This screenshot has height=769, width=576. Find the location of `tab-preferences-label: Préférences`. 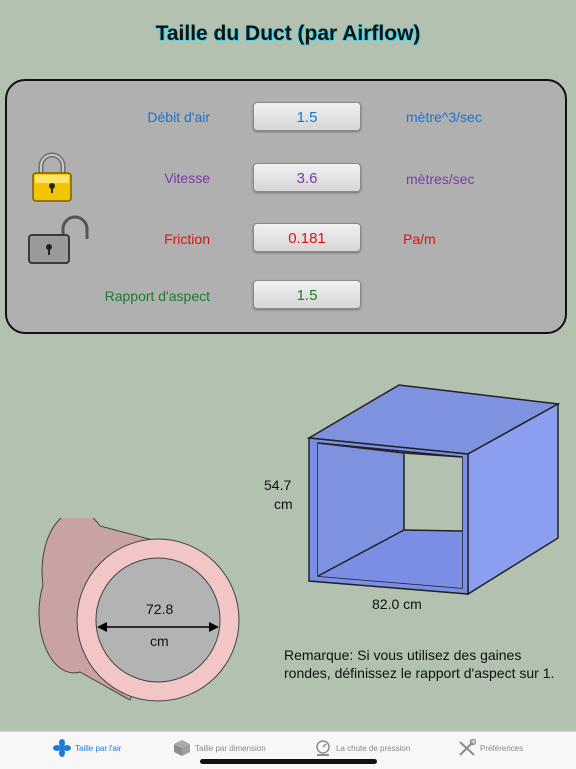

tab-preferences-label: Préférences is located at coordinates (502, 748).